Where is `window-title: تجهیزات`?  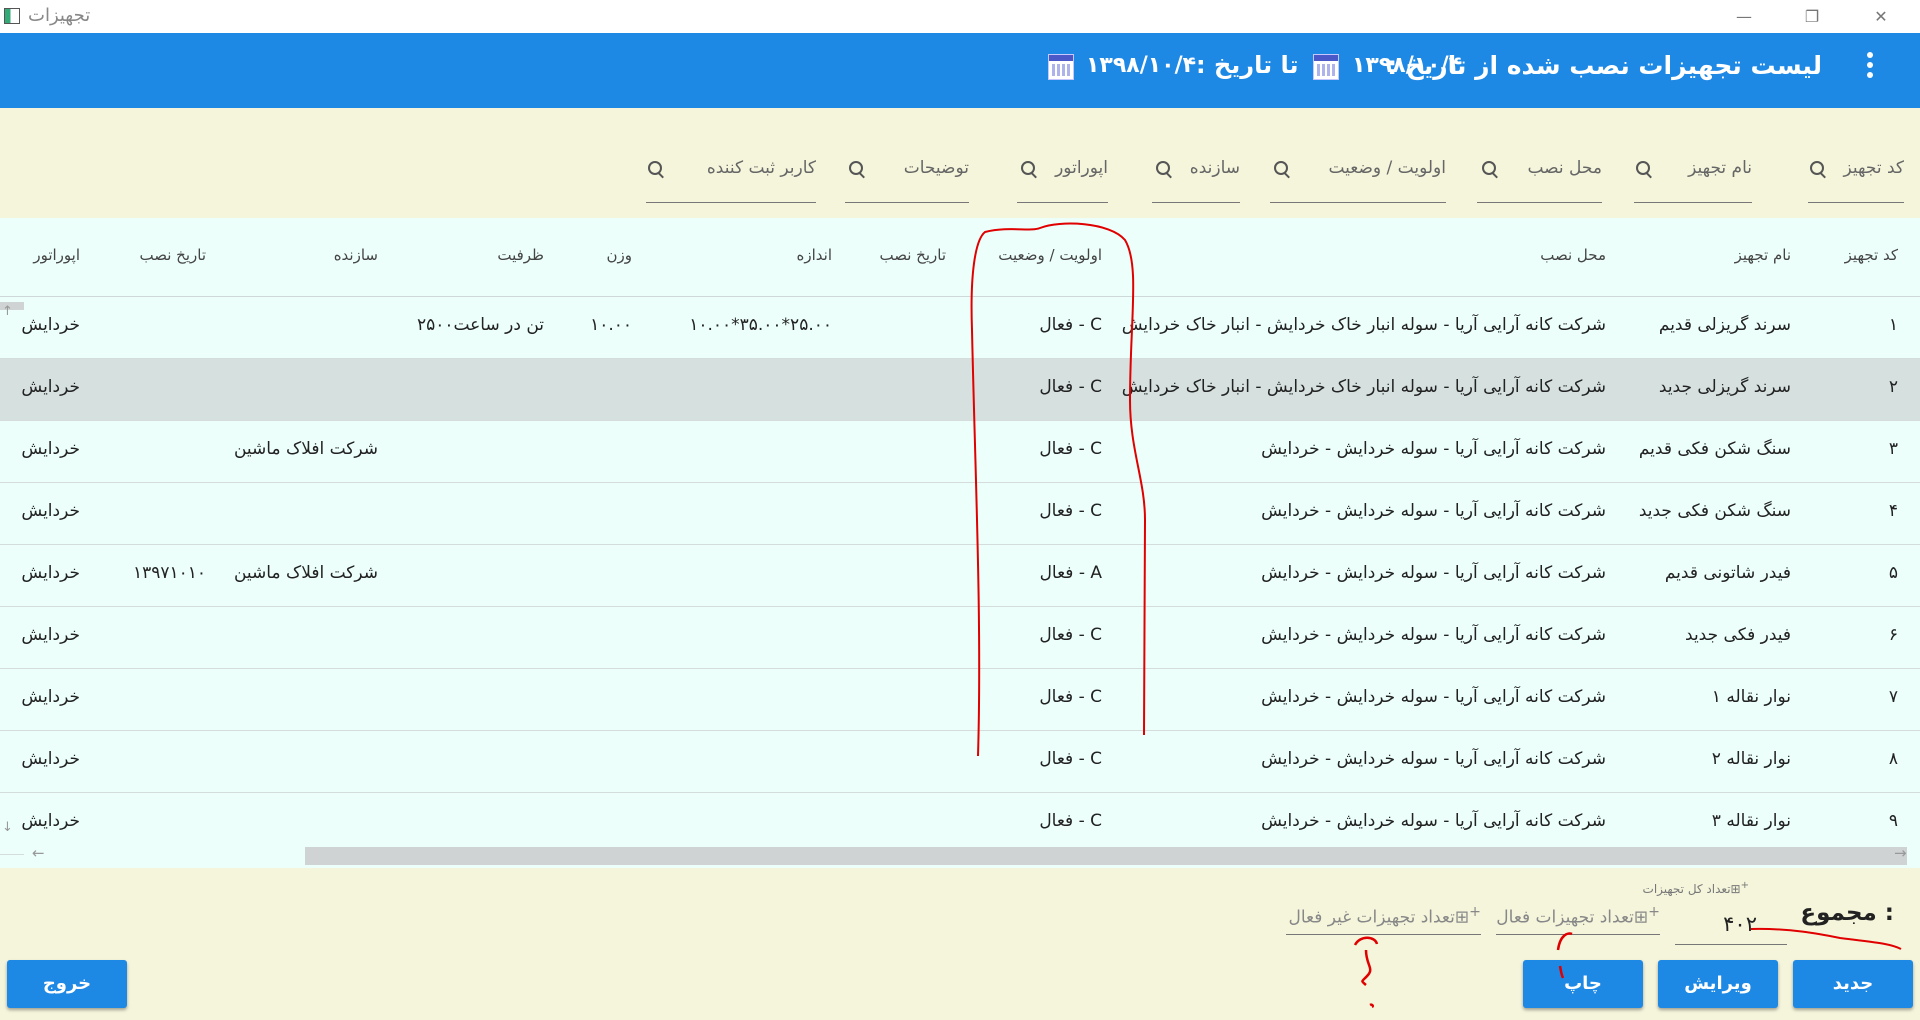
window-title: تجهیزات is located at coordinates (59, 15).